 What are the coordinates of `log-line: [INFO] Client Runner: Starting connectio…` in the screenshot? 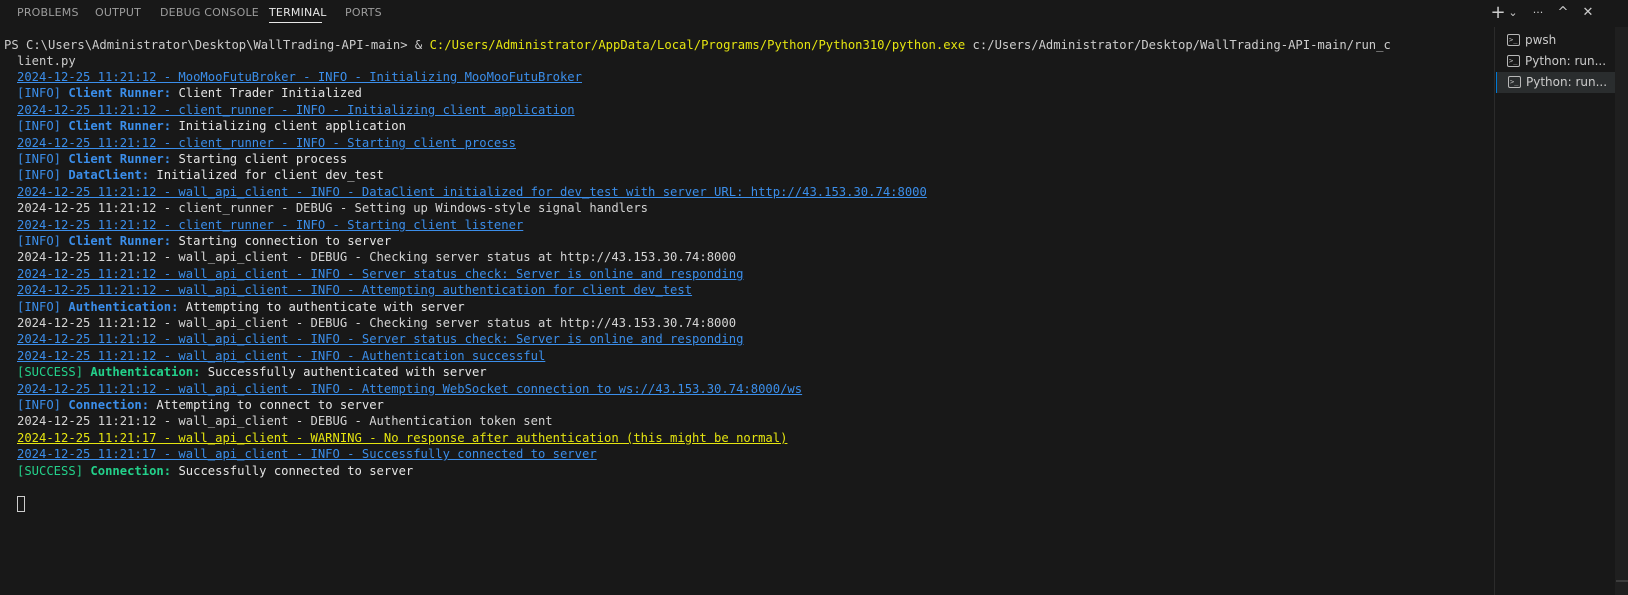 It's located at (204, 241).